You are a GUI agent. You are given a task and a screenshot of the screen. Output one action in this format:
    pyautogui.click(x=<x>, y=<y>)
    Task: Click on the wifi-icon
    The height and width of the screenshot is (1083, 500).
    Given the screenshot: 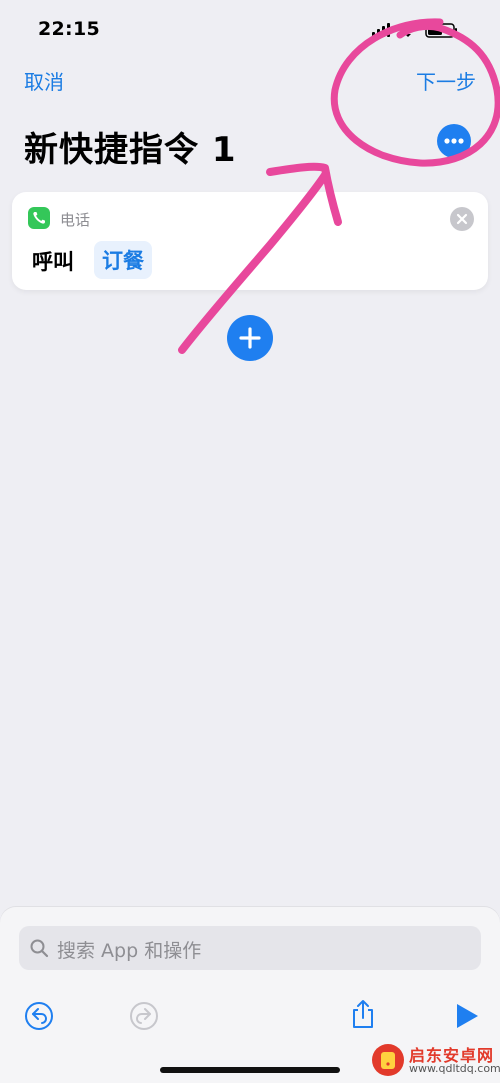 What is the action you would take?
    pyautogui.click(x=408, y=31)
    